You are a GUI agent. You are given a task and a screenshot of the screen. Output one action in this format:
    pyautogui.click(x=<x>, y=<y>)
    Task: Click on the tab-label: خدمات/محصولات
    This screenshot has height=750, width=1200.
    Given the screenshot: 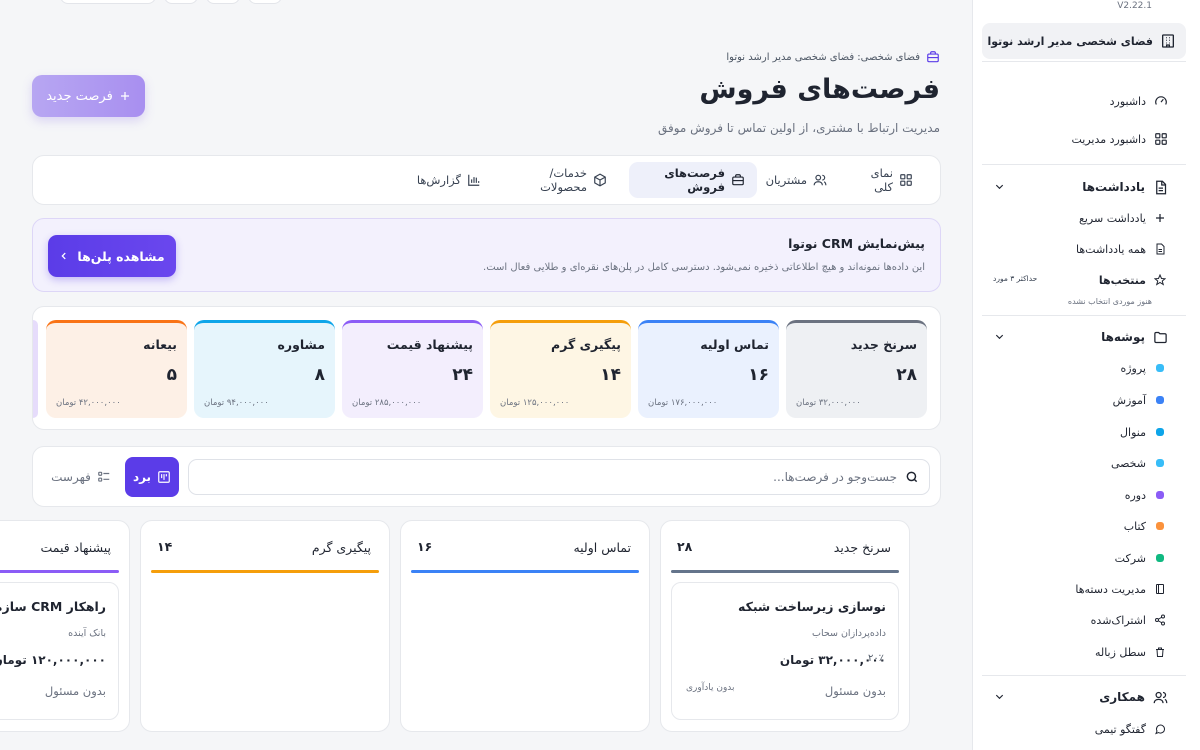 What is the action you would take?
    pyautogui.click(x=563, y=180)
    